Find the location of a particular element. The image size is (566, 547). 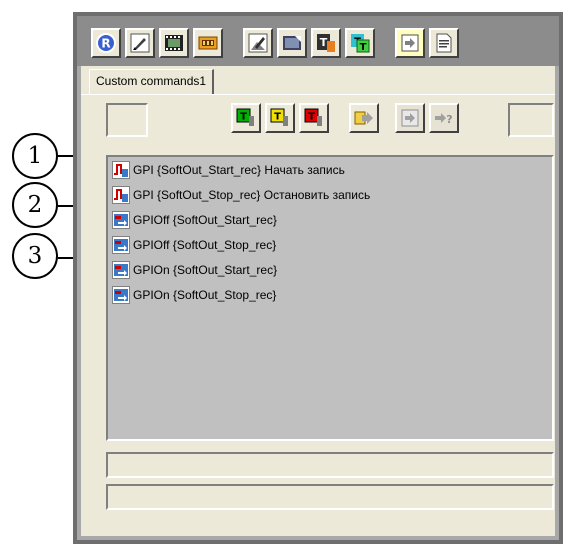

yellow-trigger-button: T is located at coordinates (280, 118).